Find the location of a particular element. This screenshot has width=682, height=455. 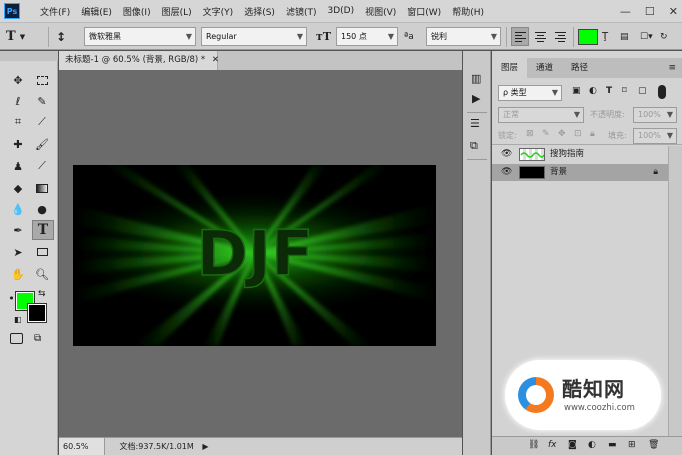

blur-tool-icon: 💧 is located at coordinates (18, 209).